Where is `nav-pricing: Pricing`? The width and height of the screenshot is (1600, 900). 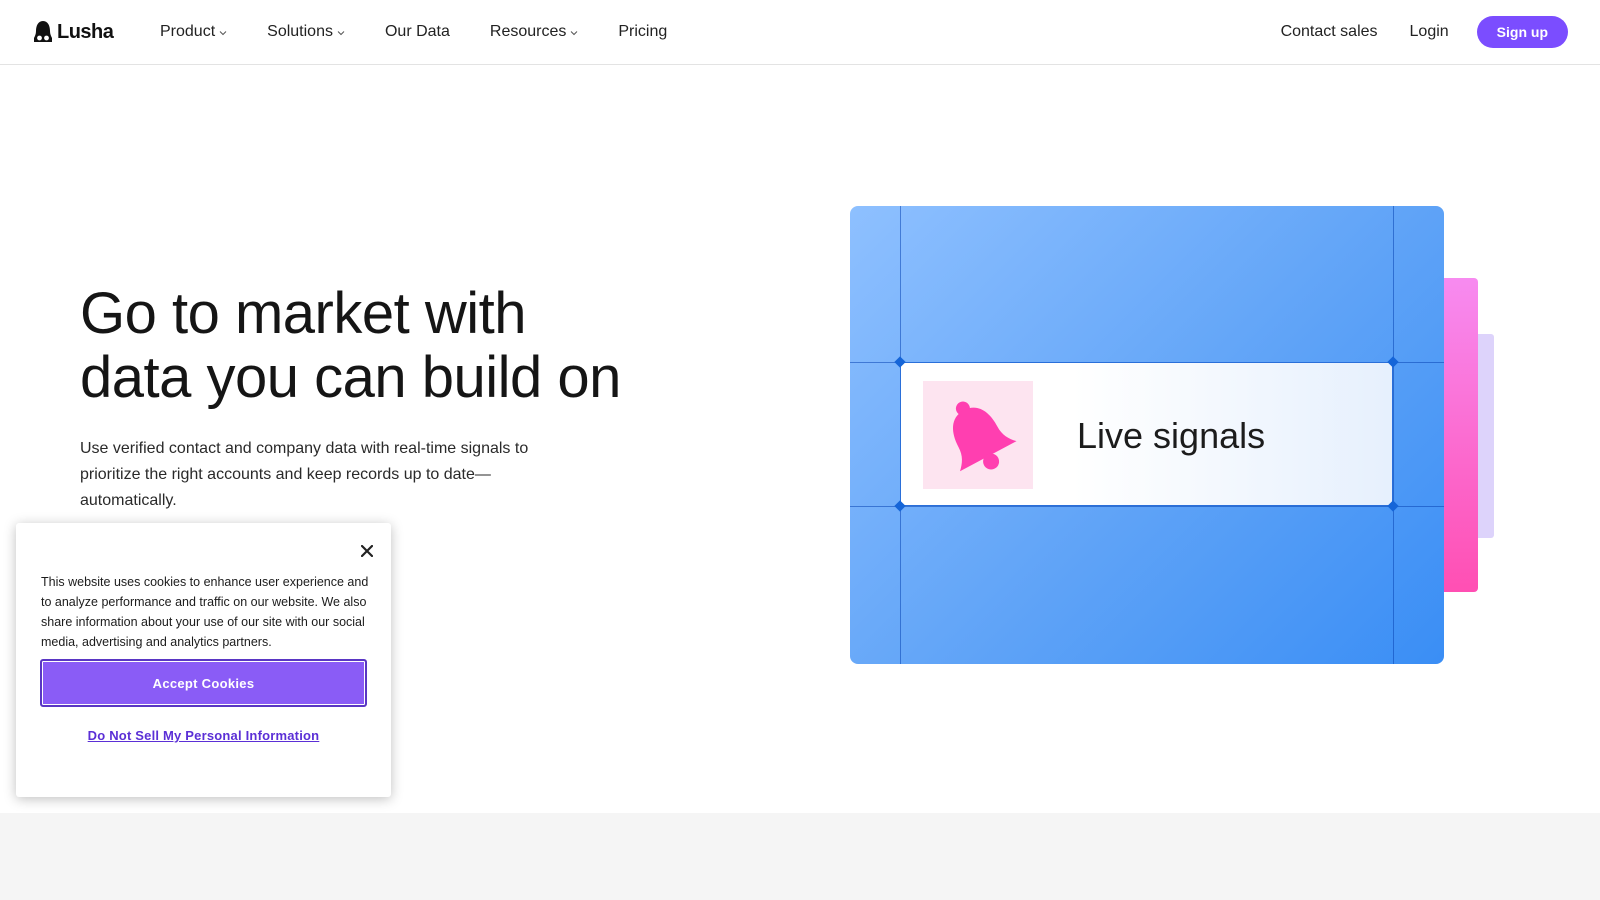 nav-pricing: Pricing is located at coordinates (642, 32).